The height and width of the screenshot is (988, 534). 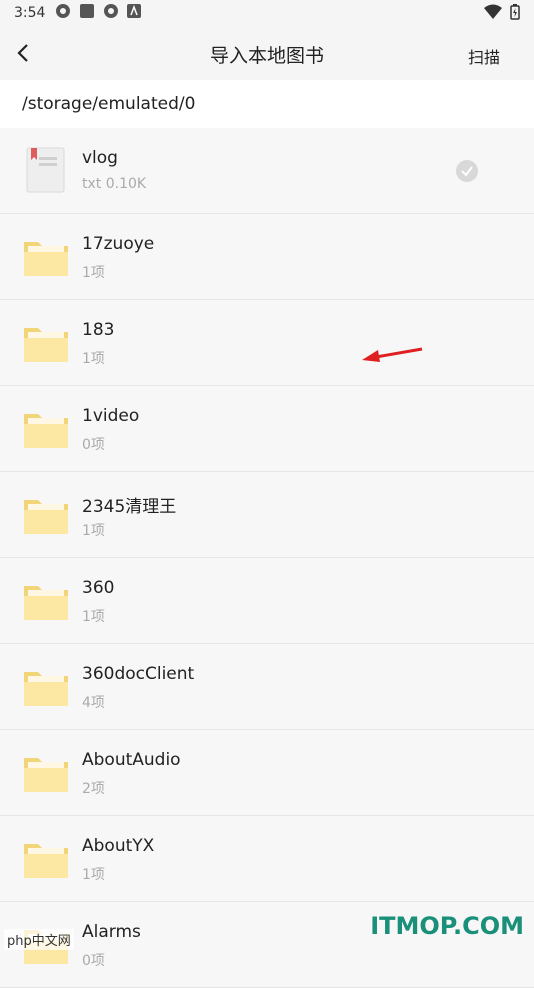 I want to click on folder-name: 183, so click(x=98, y=330).